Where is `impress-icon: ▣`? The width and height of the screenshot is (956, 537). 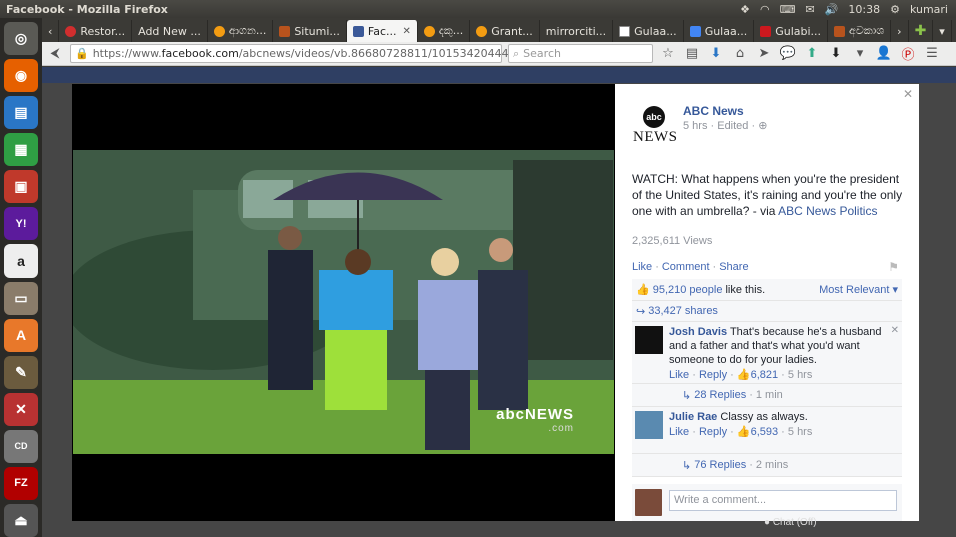 impress-icon: ▣ is located at coordinates (21, 187).